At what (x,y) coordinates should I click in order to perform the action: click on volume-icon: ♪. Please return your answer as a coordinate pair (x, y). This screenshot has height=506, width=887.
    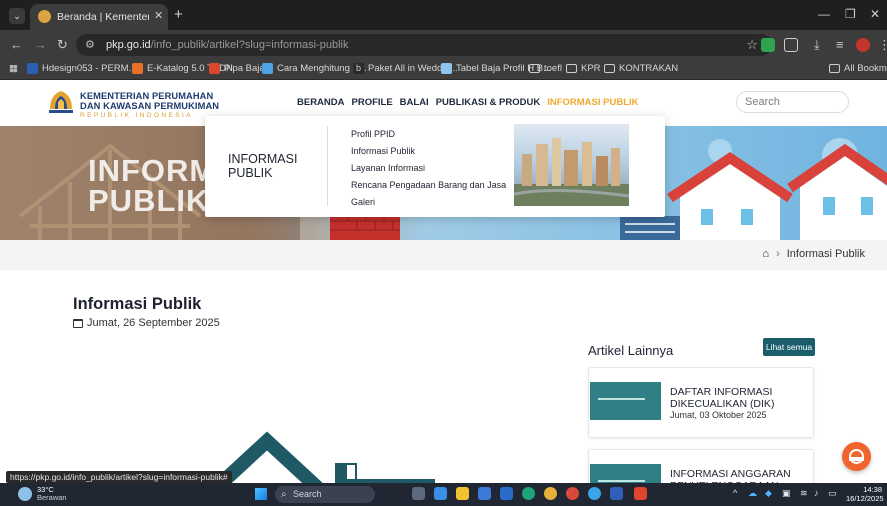
    Looking at the image, I should click on (816, 493).